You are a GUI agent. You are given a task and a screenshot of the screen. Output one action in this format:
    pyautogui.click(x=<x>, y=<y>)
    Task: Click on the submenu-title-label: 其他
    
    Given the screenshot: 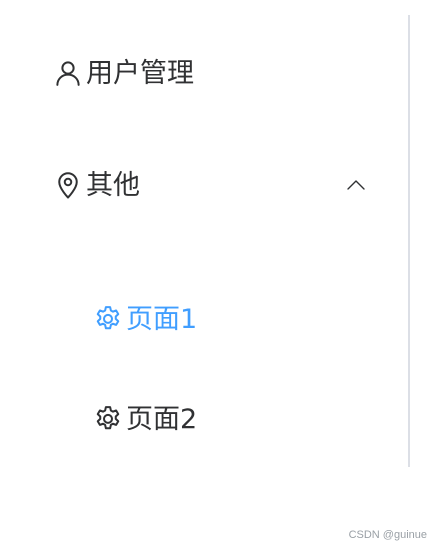 What is the action you would take?
    pyautogui.click(x=113, y=185)
    